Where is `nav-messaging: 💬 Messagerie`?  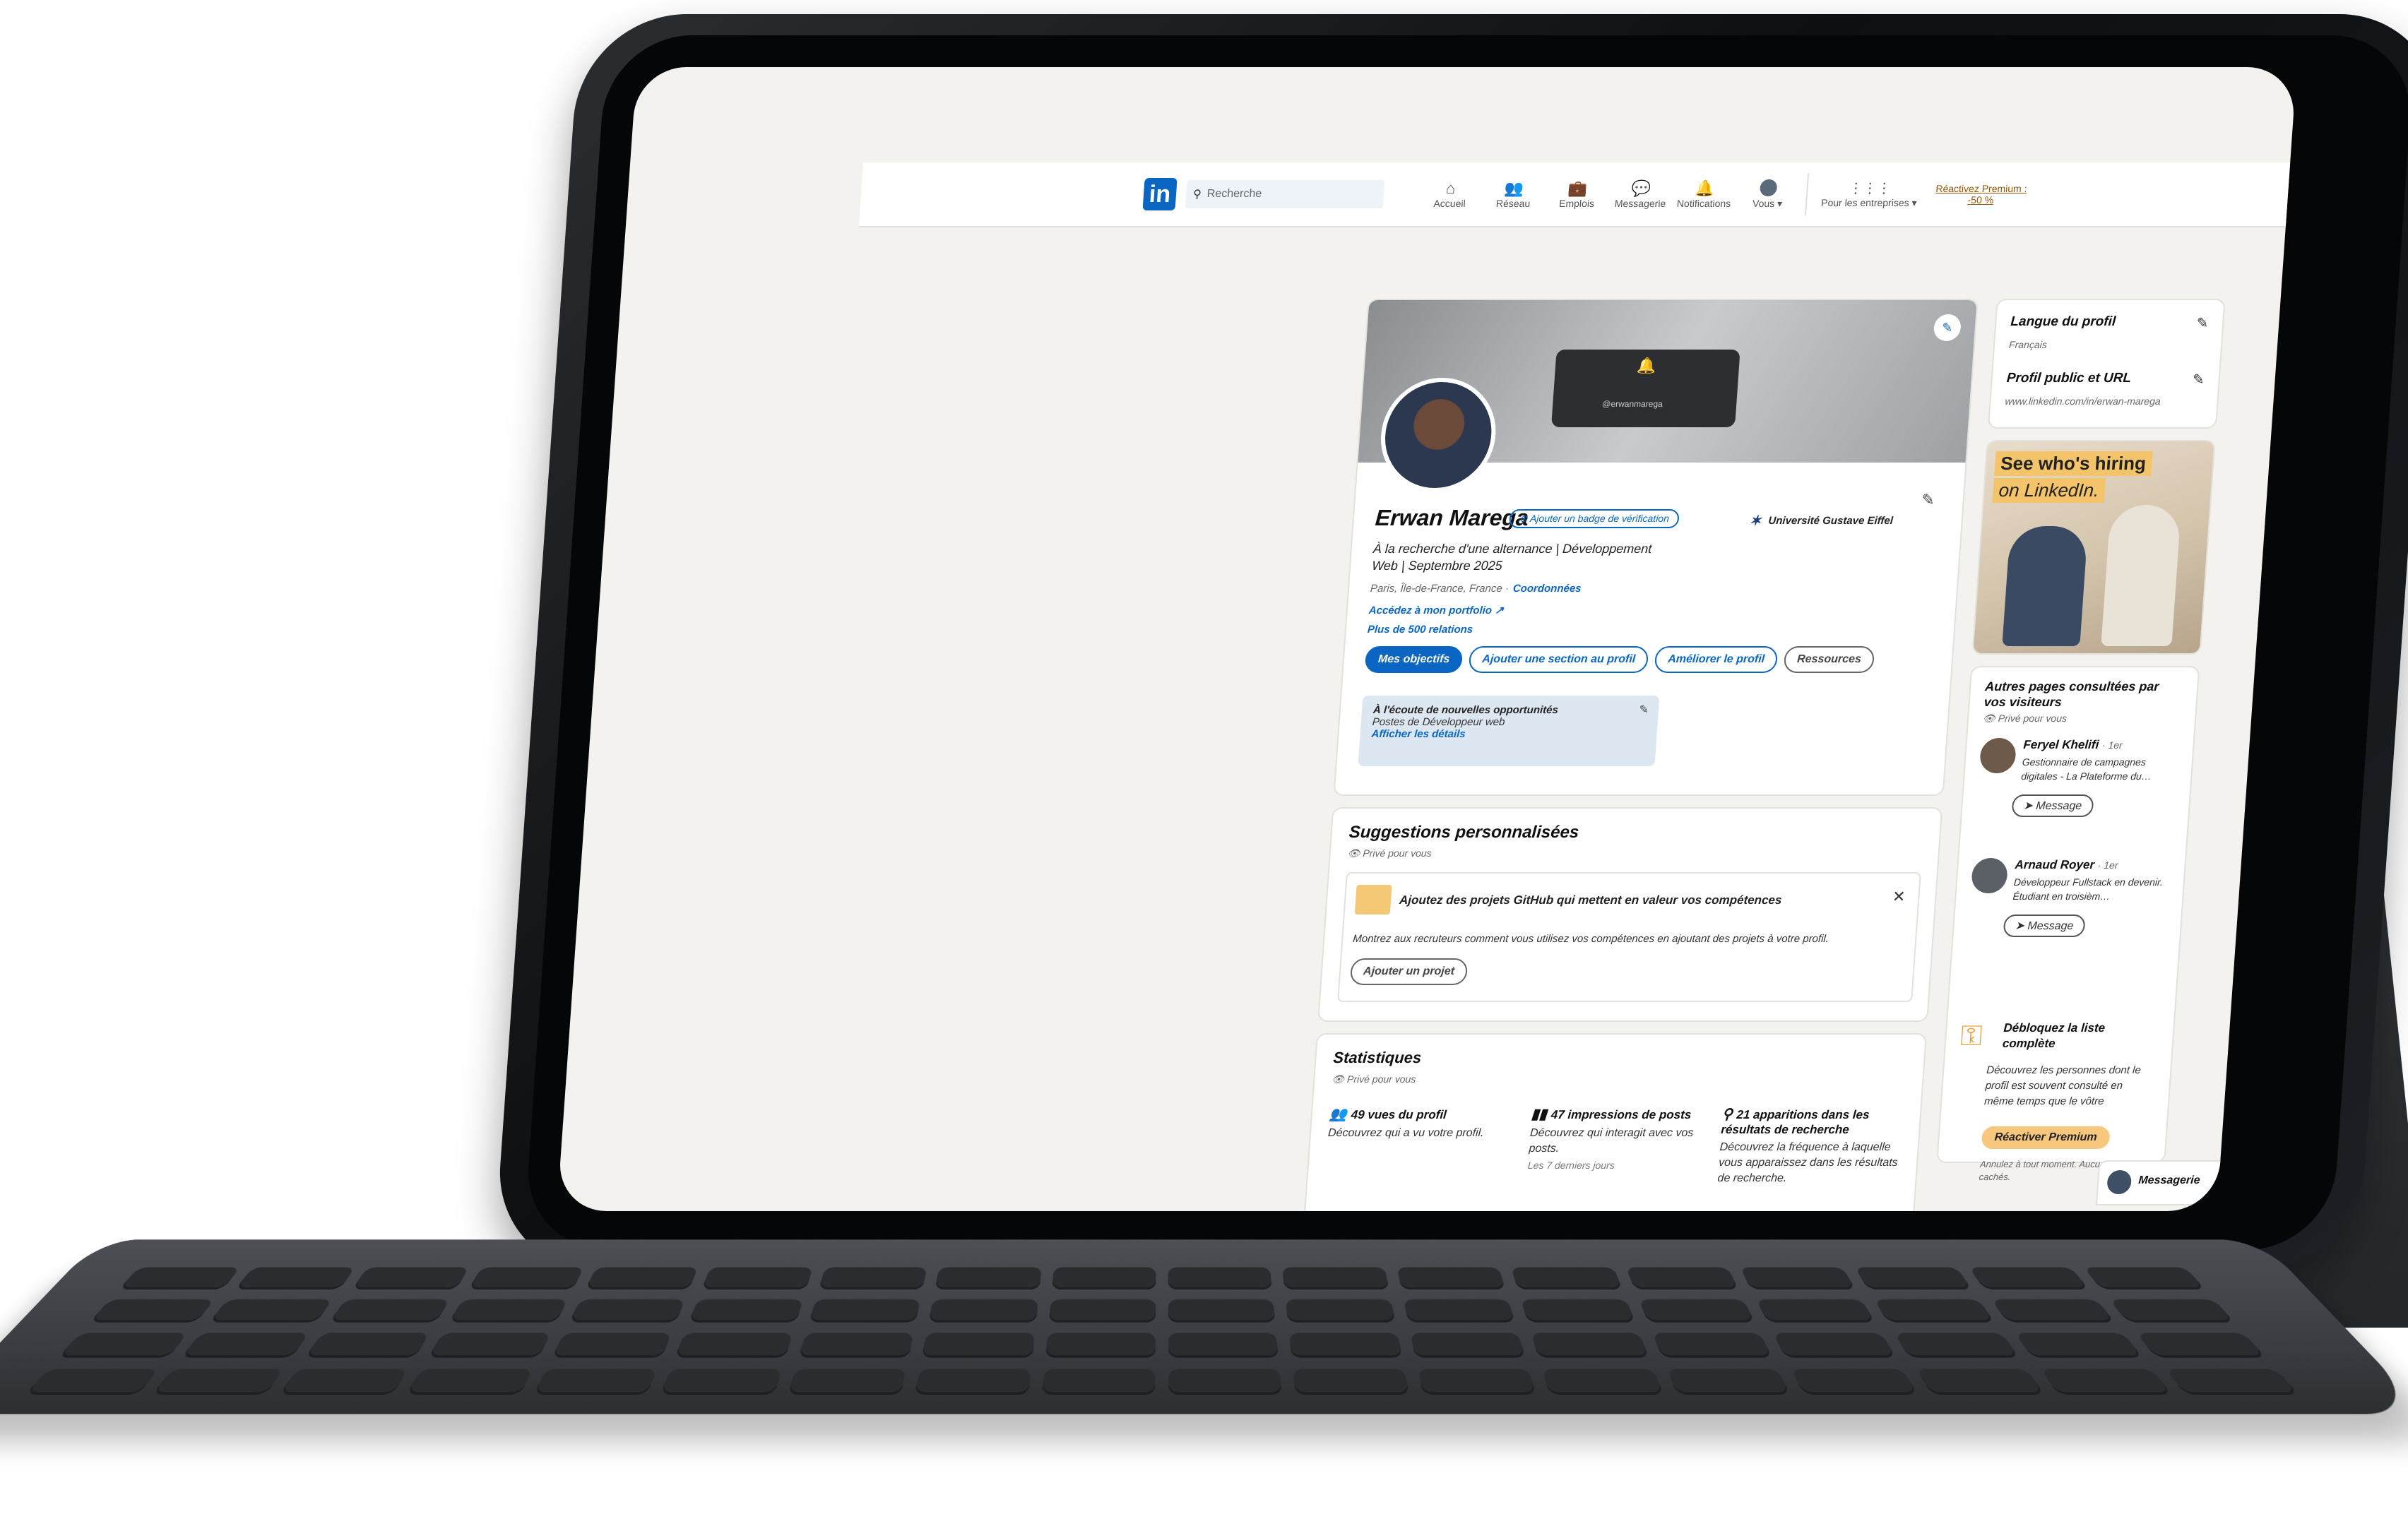
nav-messaging: 💬 Messagerie is located at coordinates (1641, 195).